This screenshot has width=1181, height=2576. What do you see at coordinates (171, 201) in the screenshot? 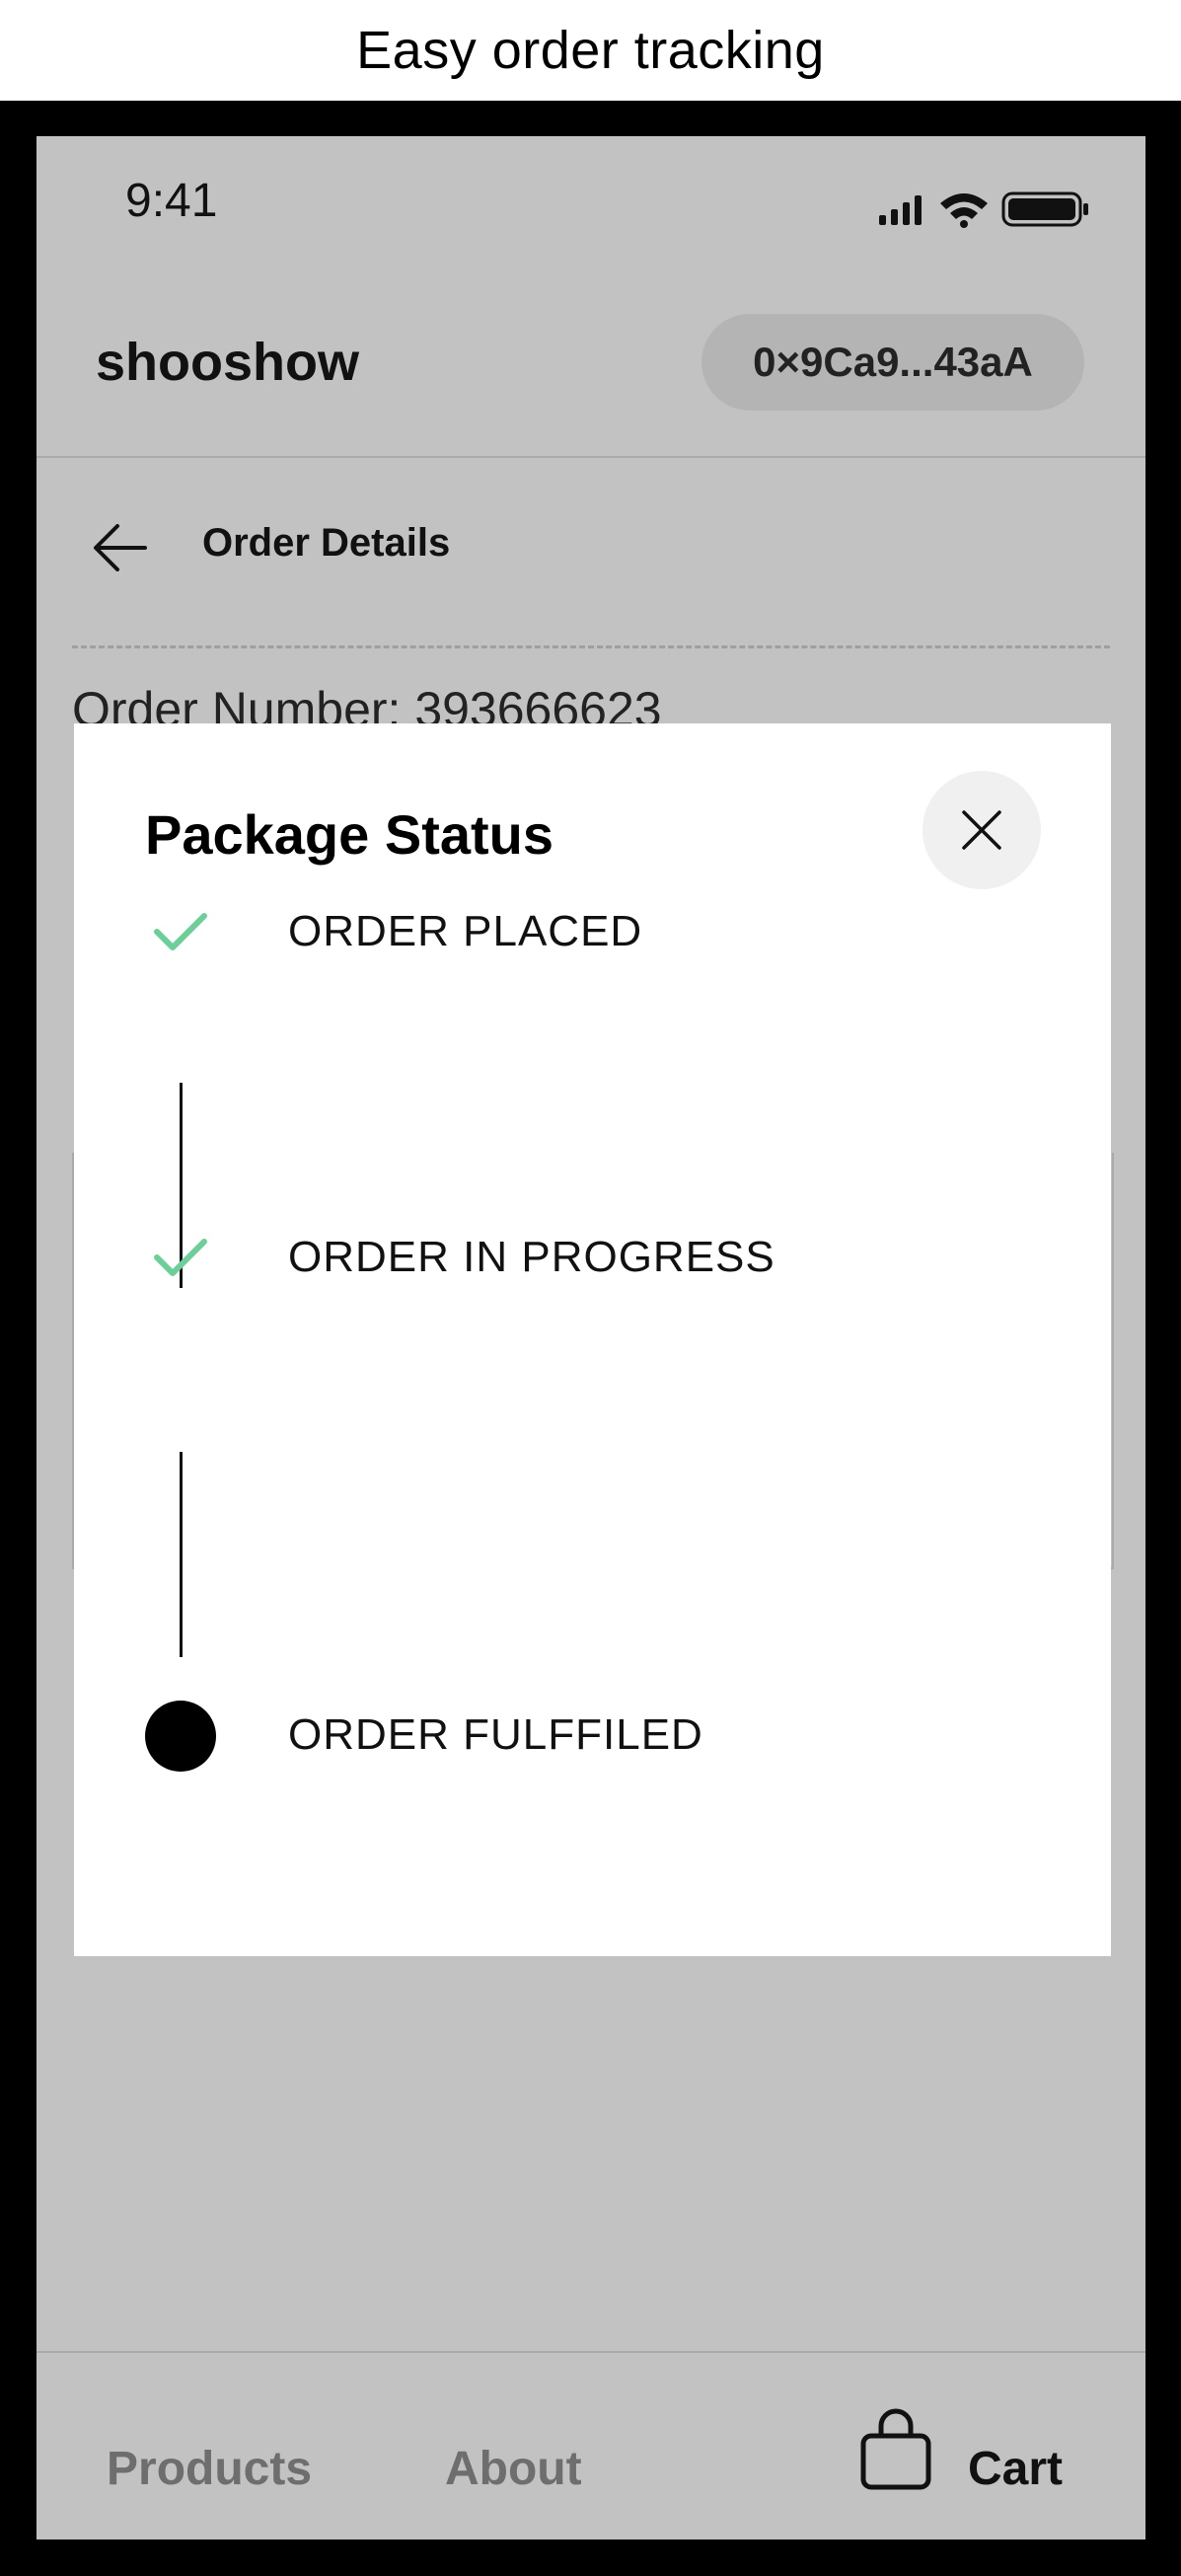
I see `status-time: 9:41` at bounding box center [171, 201].